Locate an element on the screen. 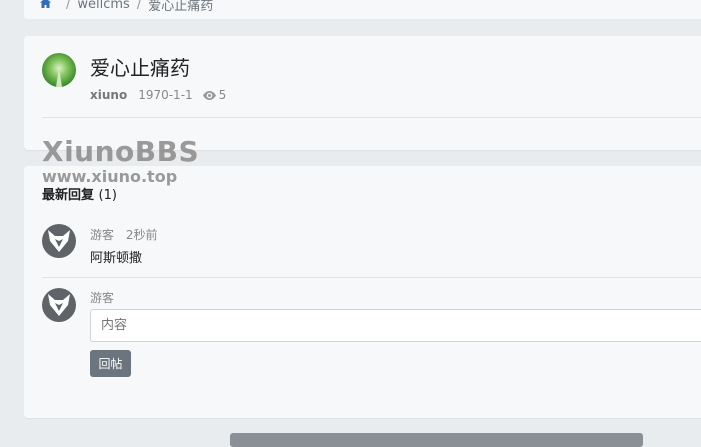 Image resolution: width=701 pixels, height=447 pixels. reply-form-user: 游客 is located at coordinates (102, 298).